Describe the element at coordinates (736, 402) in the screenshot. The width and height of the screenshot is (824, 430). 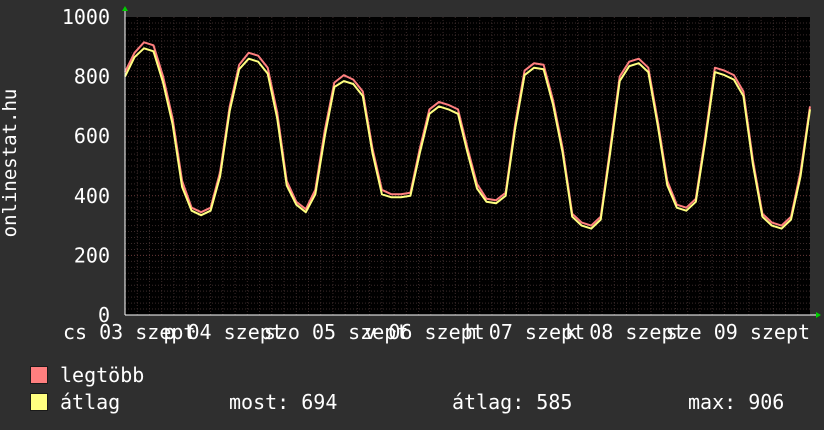
I see `stat-max: max: 906` at that location.